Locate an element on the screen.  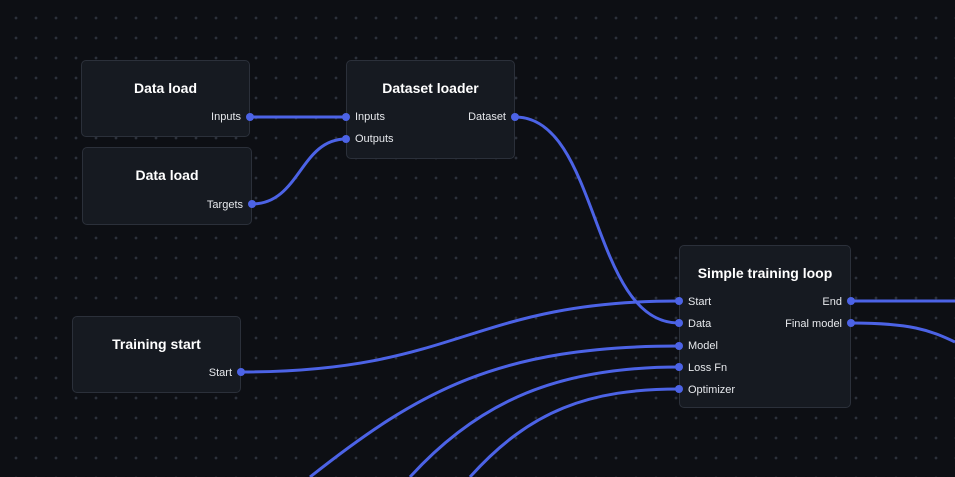
input-port-outputs-label: Outputs is located at coordinates (374, 139).